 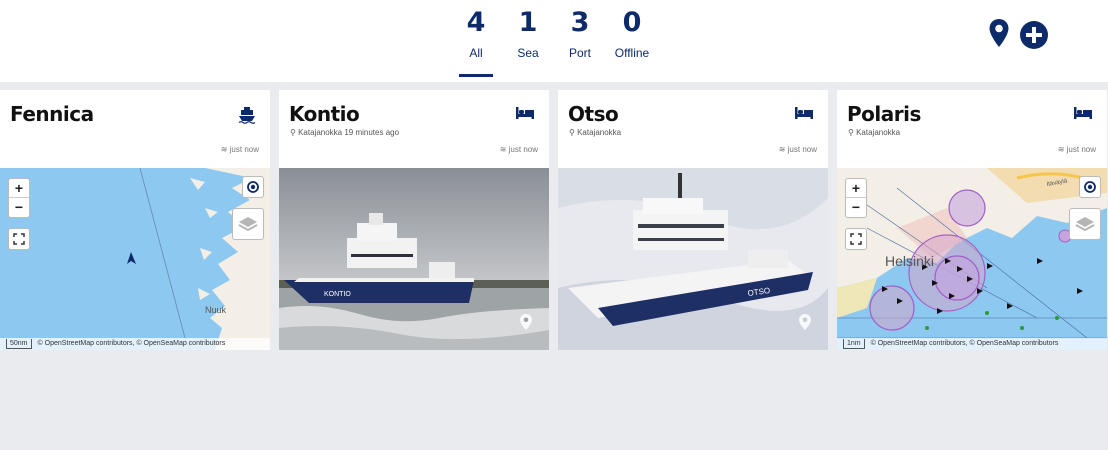 I want to click on filter-count: 4, so click(x=476, y=22).